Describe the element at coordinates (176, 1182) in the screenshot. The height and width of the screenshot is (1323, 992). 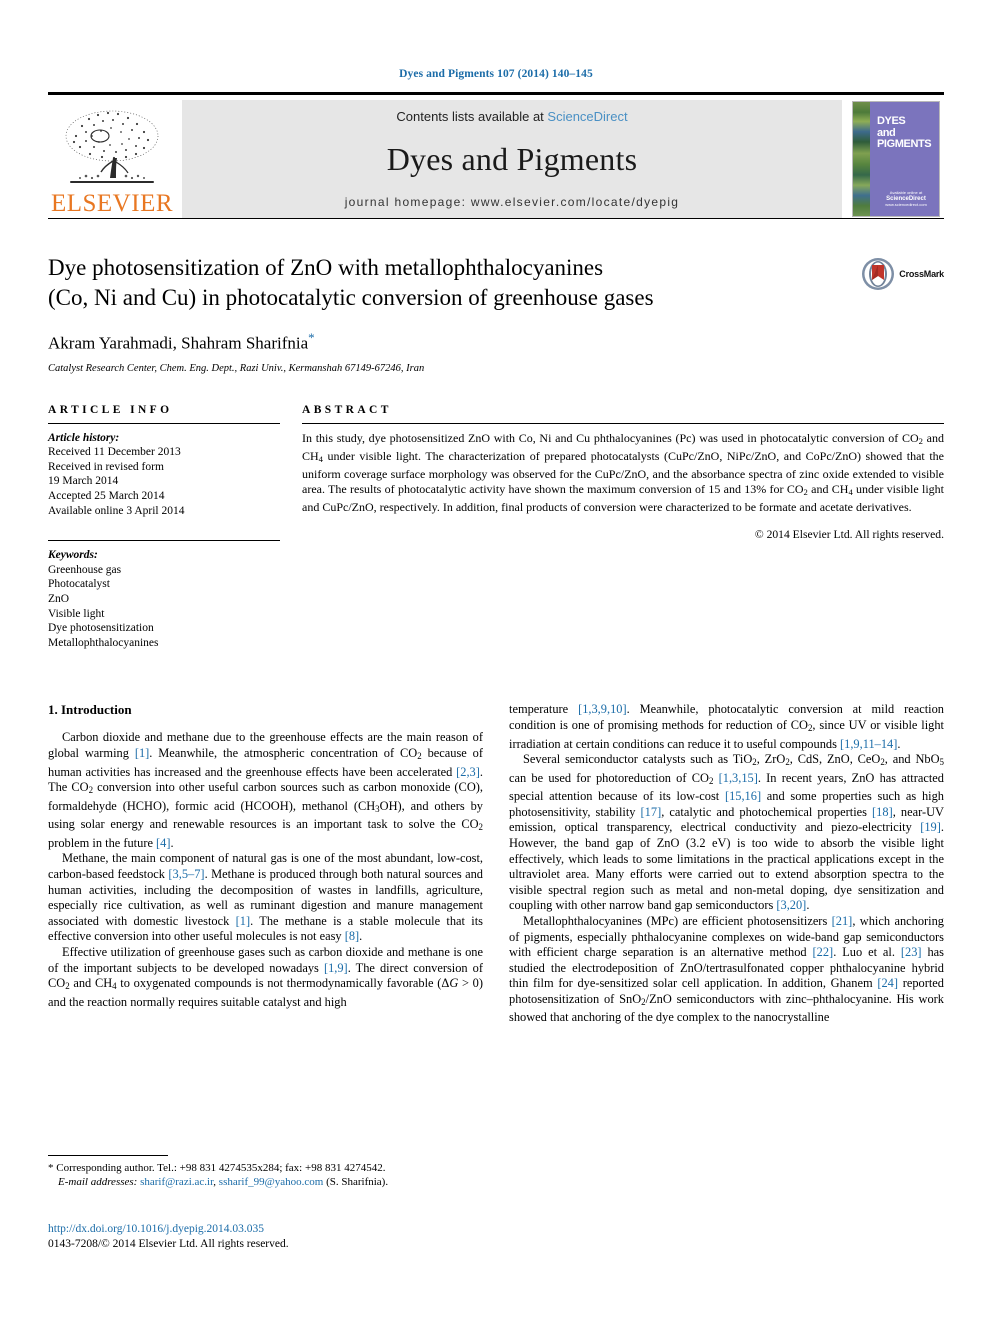
I see `email-link-primary: sharif@razi.ac.ir` at that location.